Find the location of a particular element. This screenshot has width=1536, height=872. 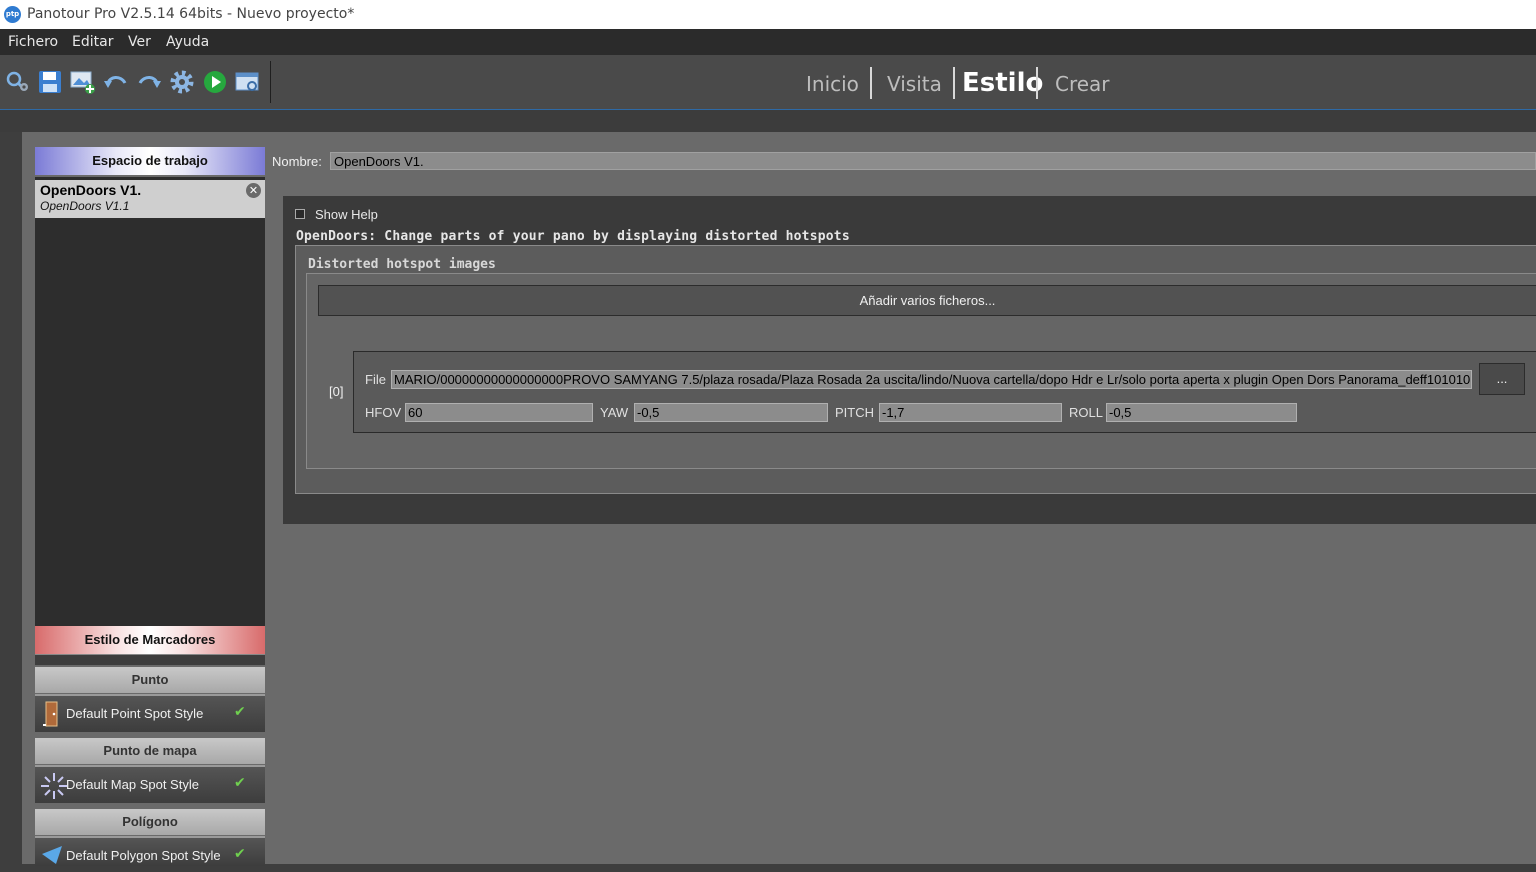

category-poligono: Polígono is located at coordinates (150, 822).